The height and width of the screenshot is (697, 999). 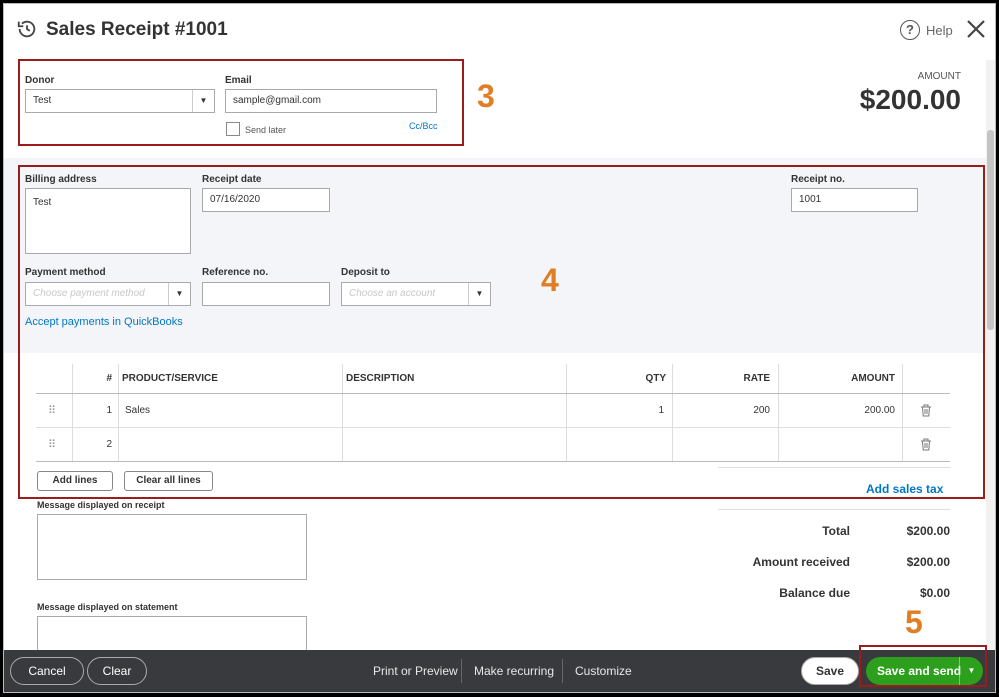 What do you see at coordinates (172, 547) in the screenshot?
I see `message-receipt-field` at bounding box center [172, 547].